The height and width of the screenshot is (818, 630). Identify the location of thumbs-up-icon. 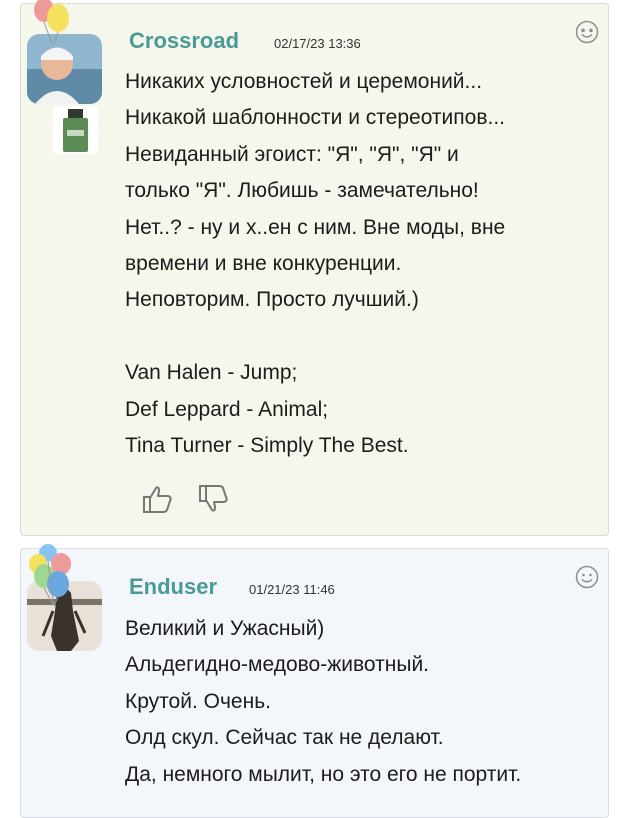
(158, 499).